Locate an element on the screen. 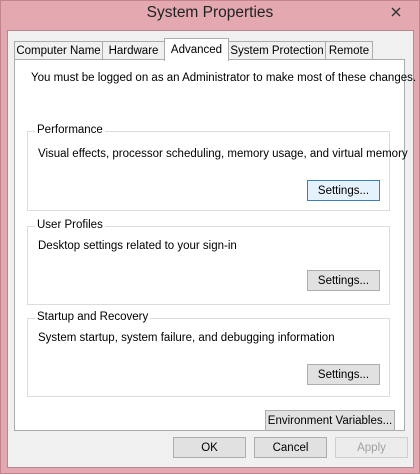 This screenshot has height=474, width=420. tab-remote: Remote is located at coordinates (349, 50).